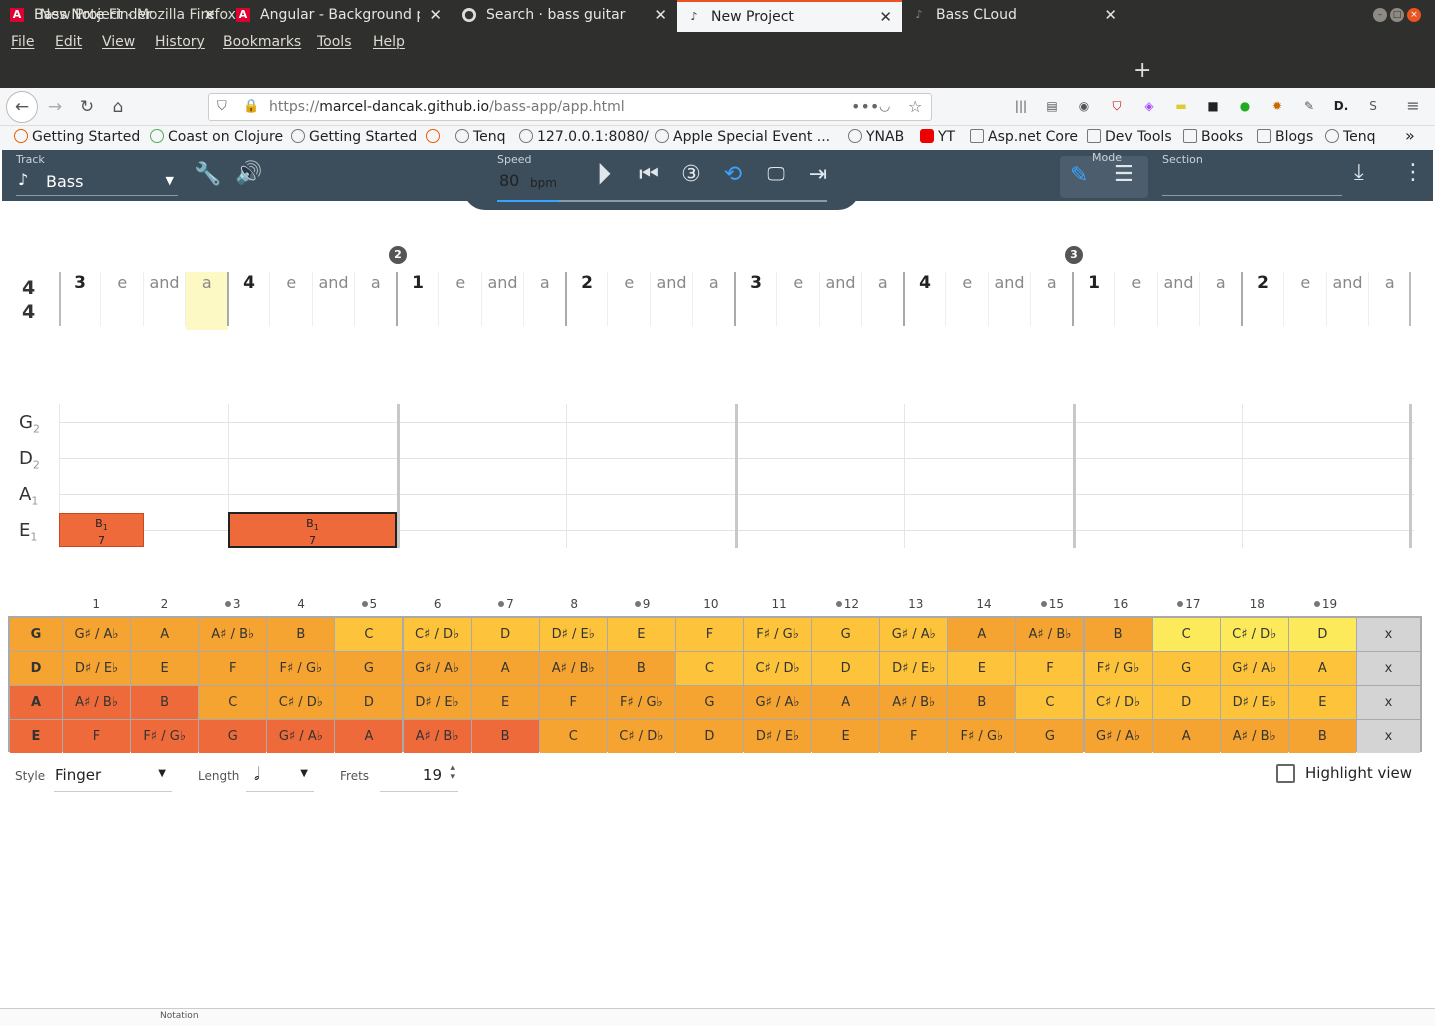 The image size is (1435, 1026). Describe the element at coordinates (509, 180) in the screenshot. I see `speed-input: 80` at that location.